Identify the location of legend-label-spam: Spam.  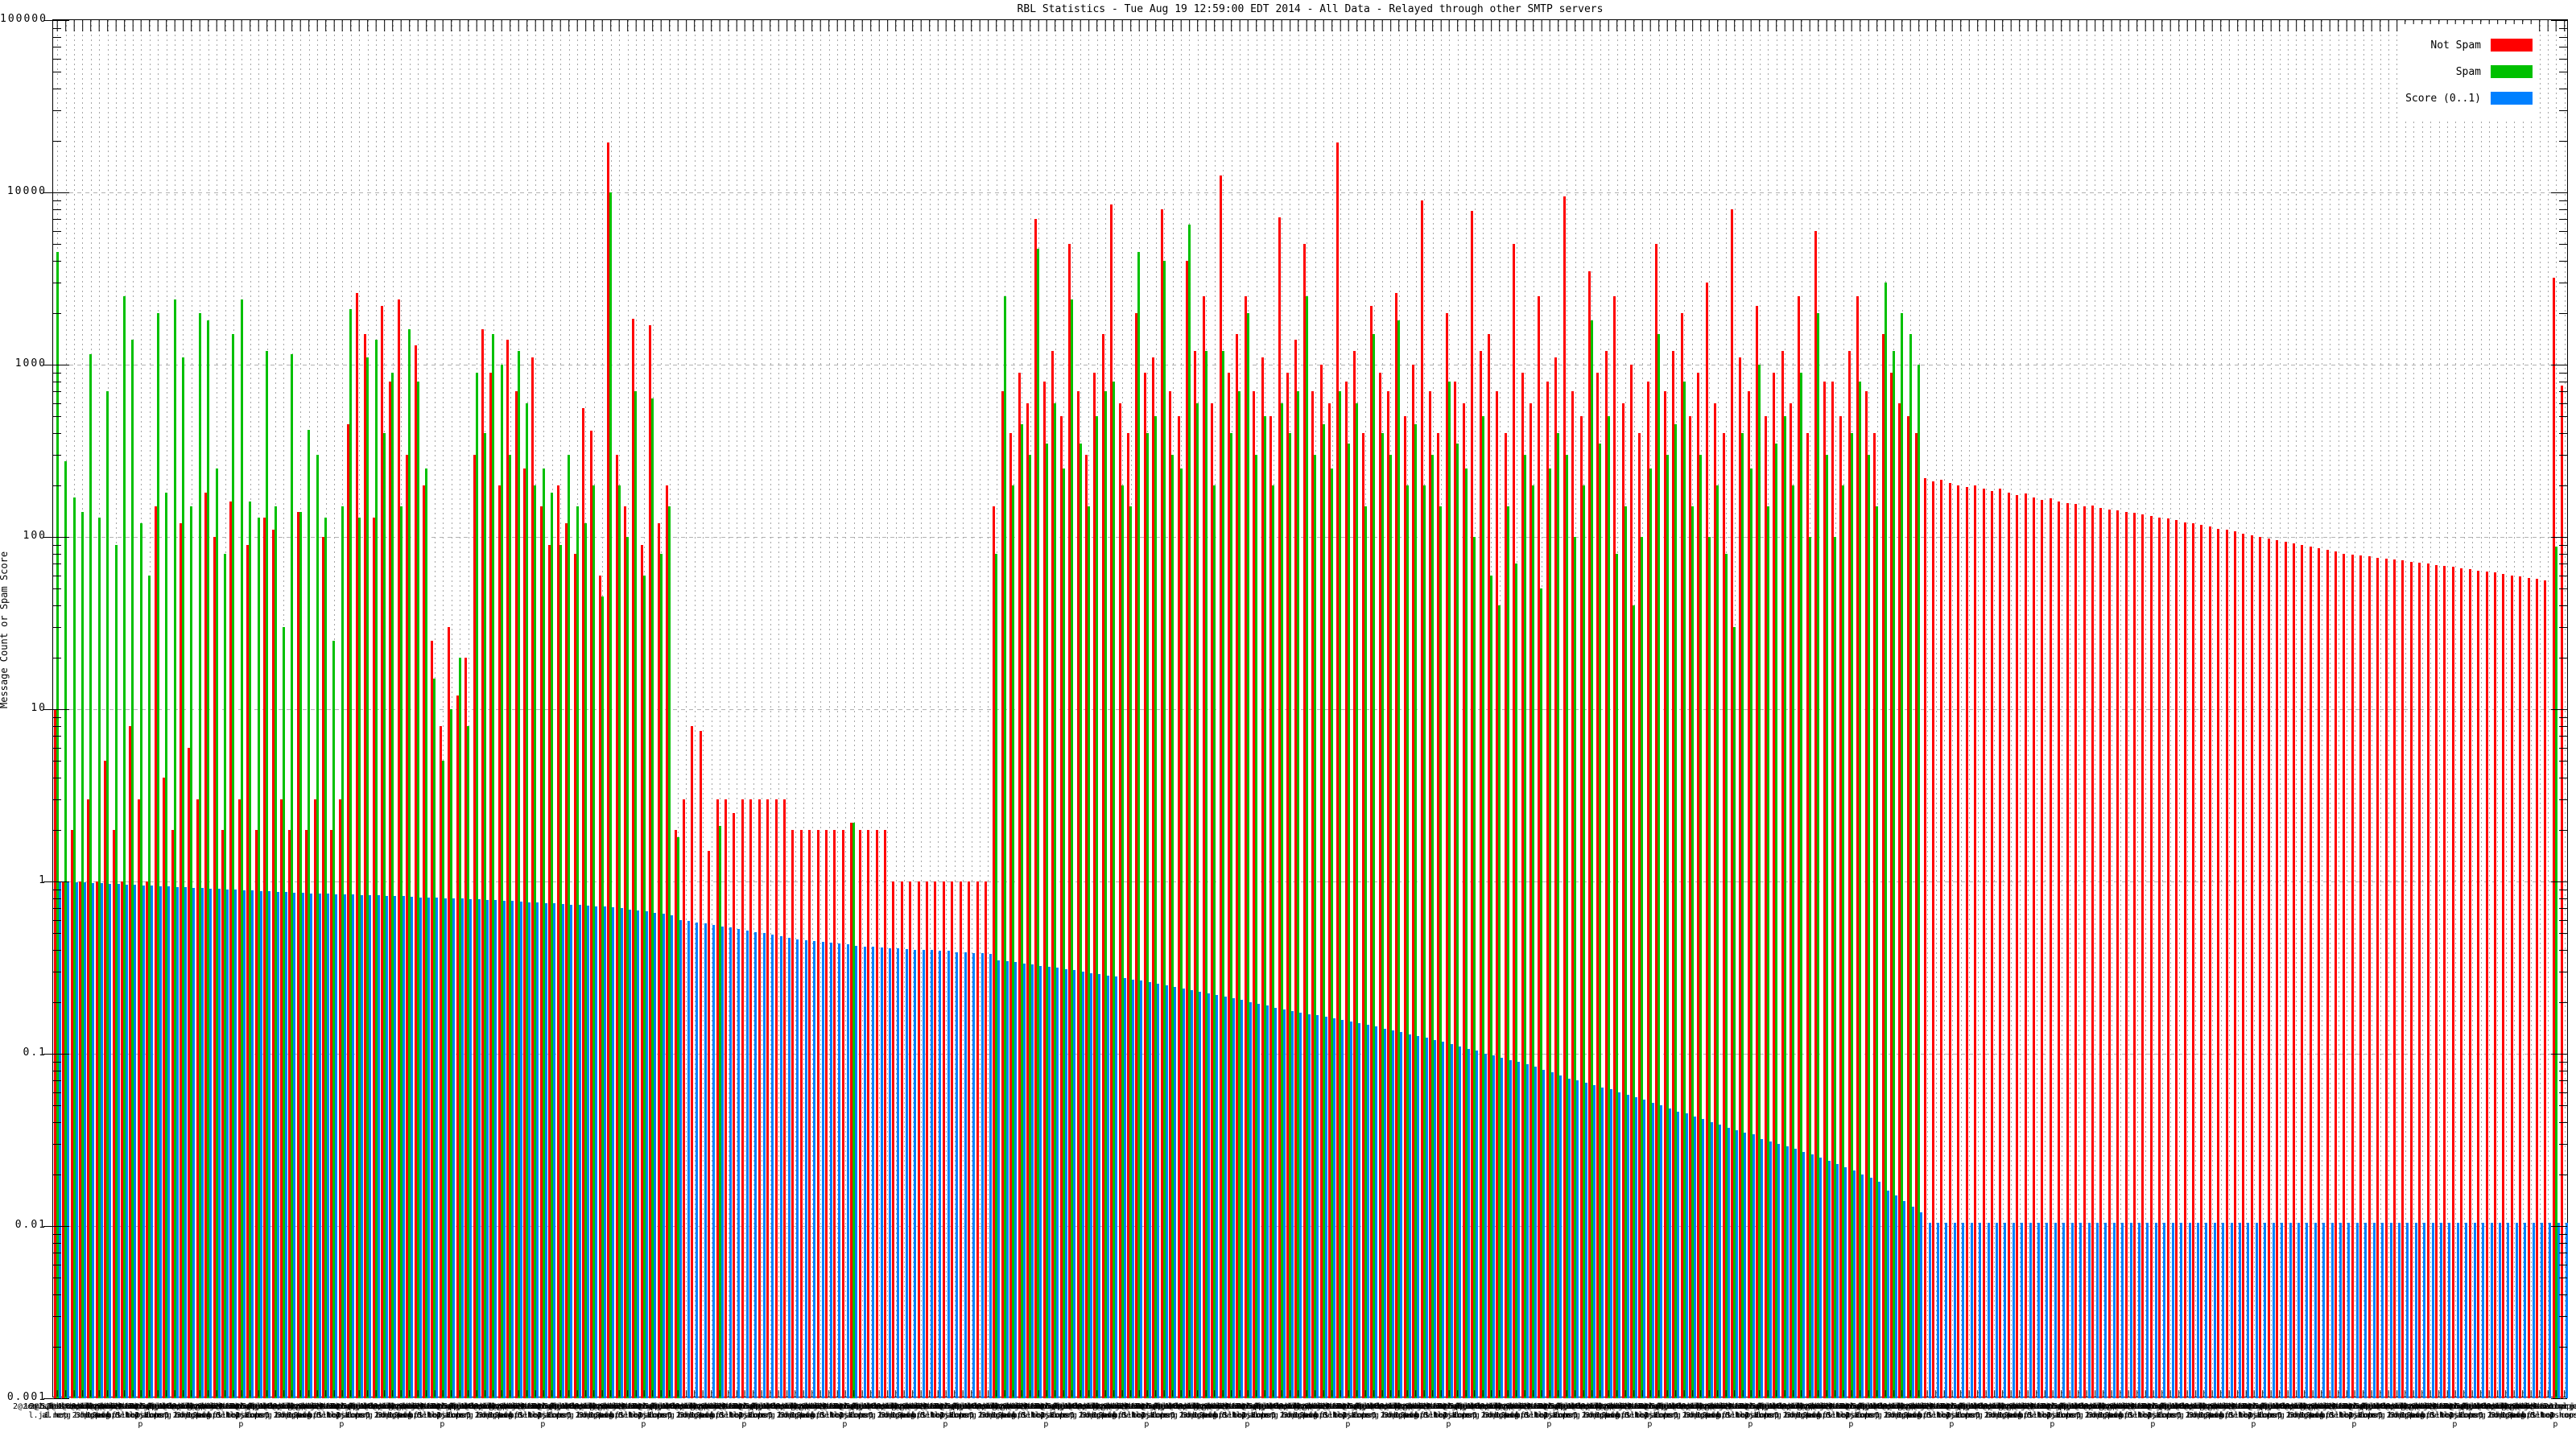
(2468, 71).